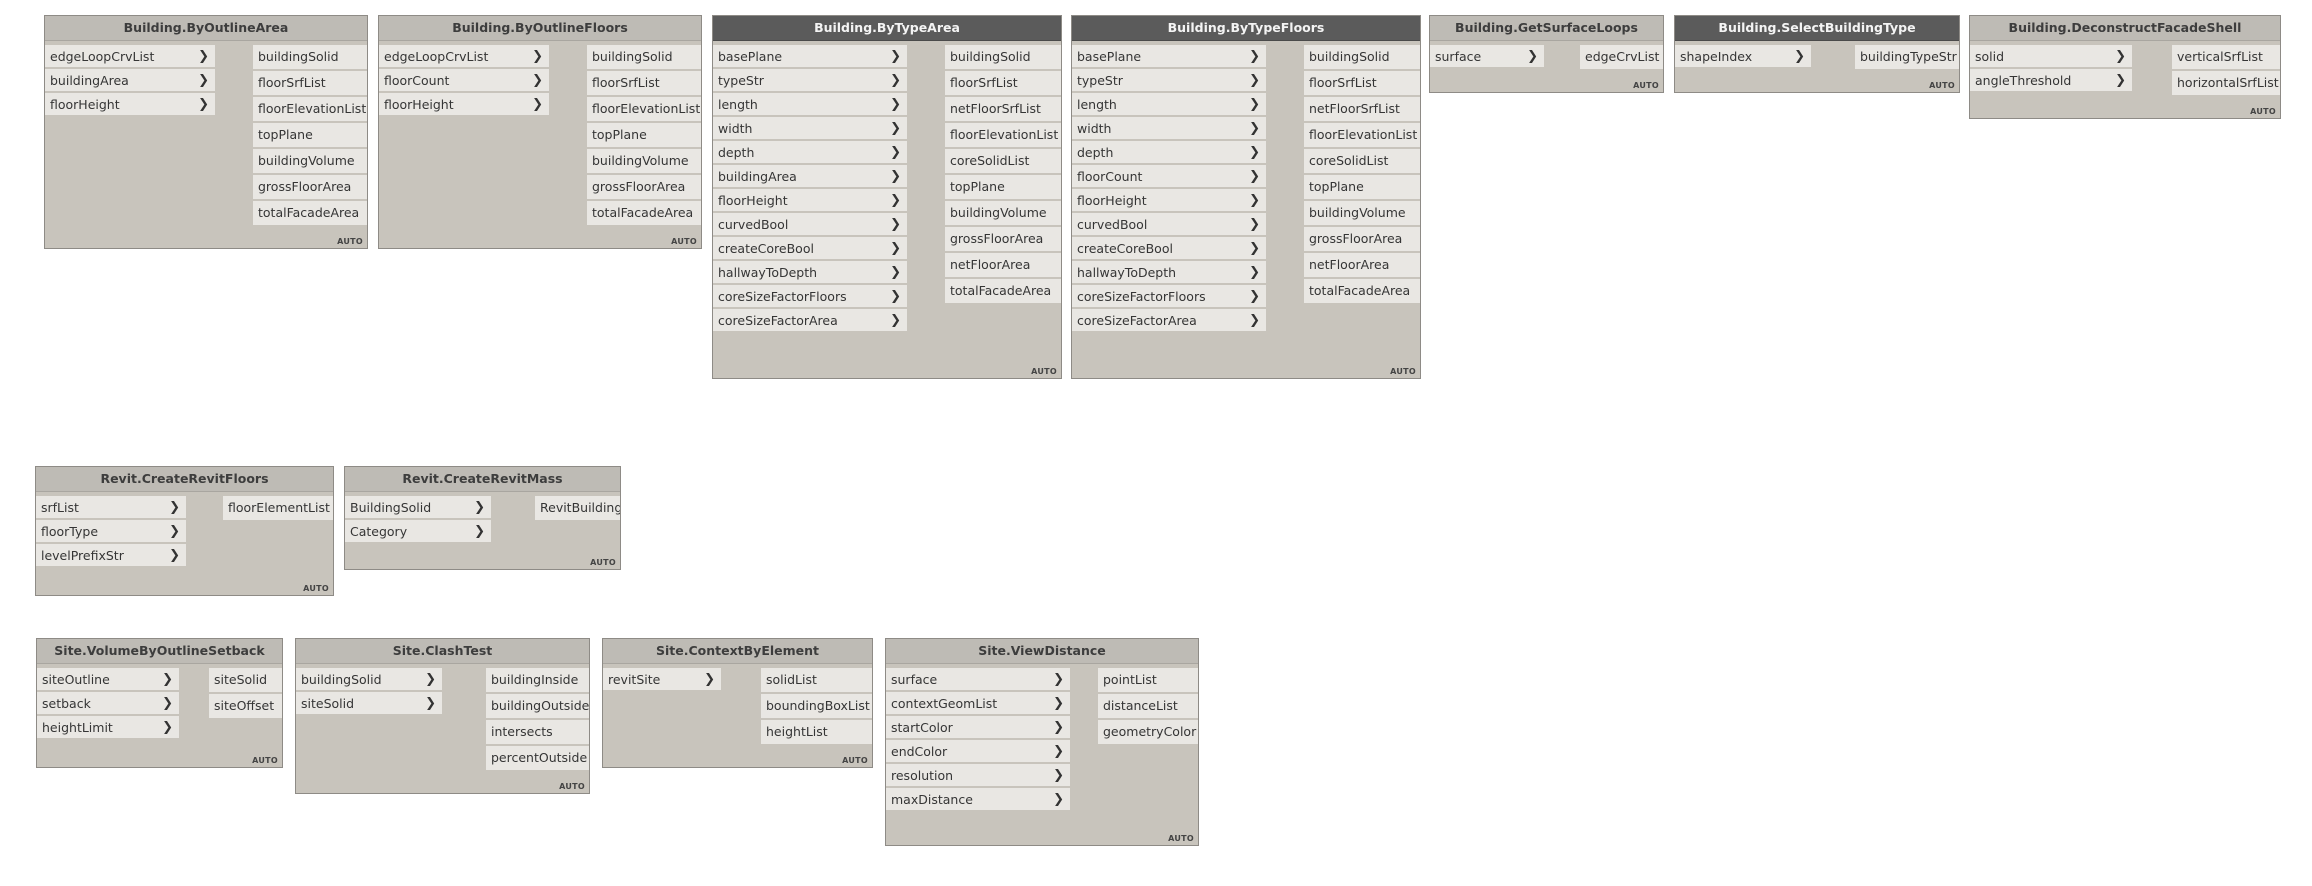 Image resolution: width=2312 pixels, height=886 pixels. Describe the element at coordinates (111, 556) in the screenshot. I see `input-port-level-prefix-str: levelPrefixStr ❯` at that location.